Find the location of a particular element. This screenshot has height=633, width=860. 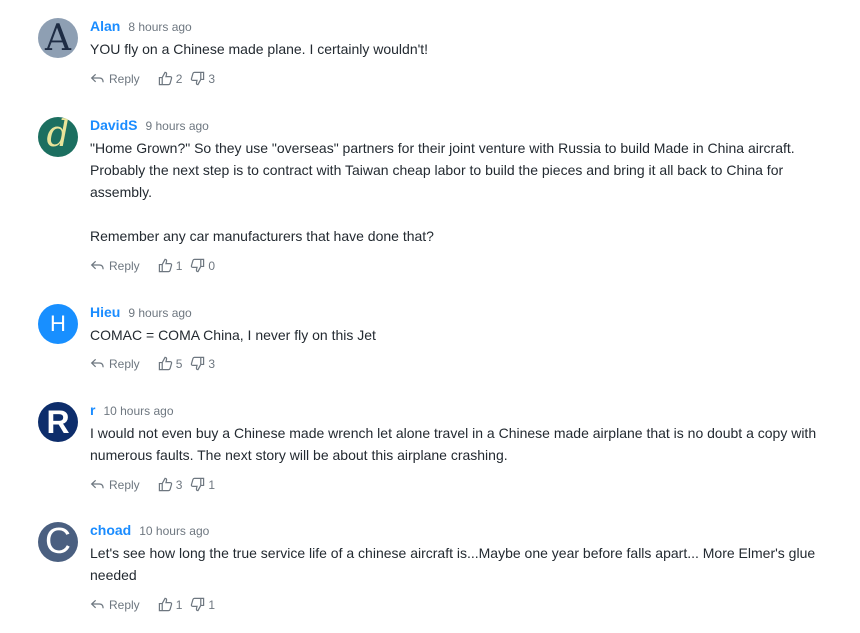

avatar: d is located at coordinates (58, 137).